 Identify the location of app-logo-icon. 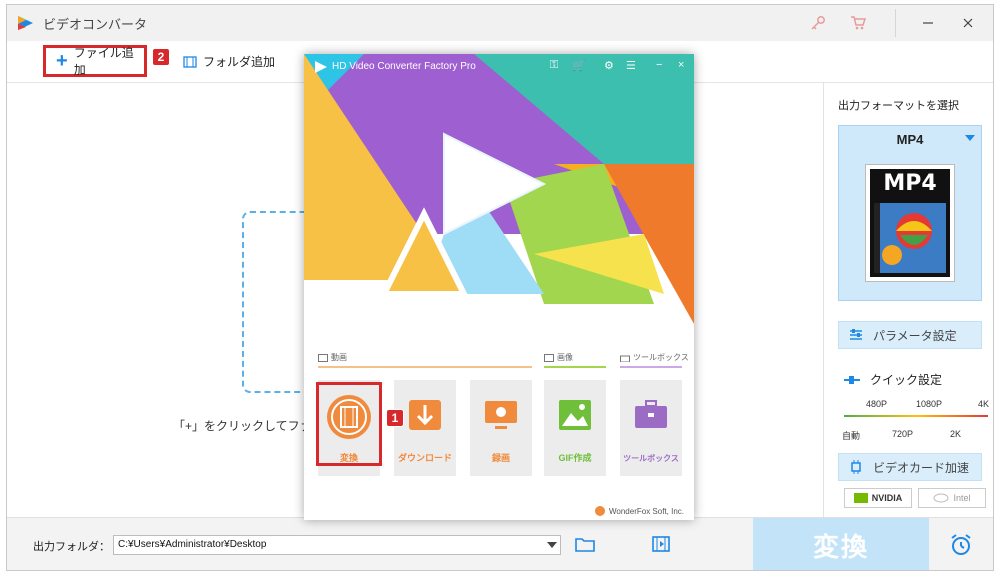
(25, 23).